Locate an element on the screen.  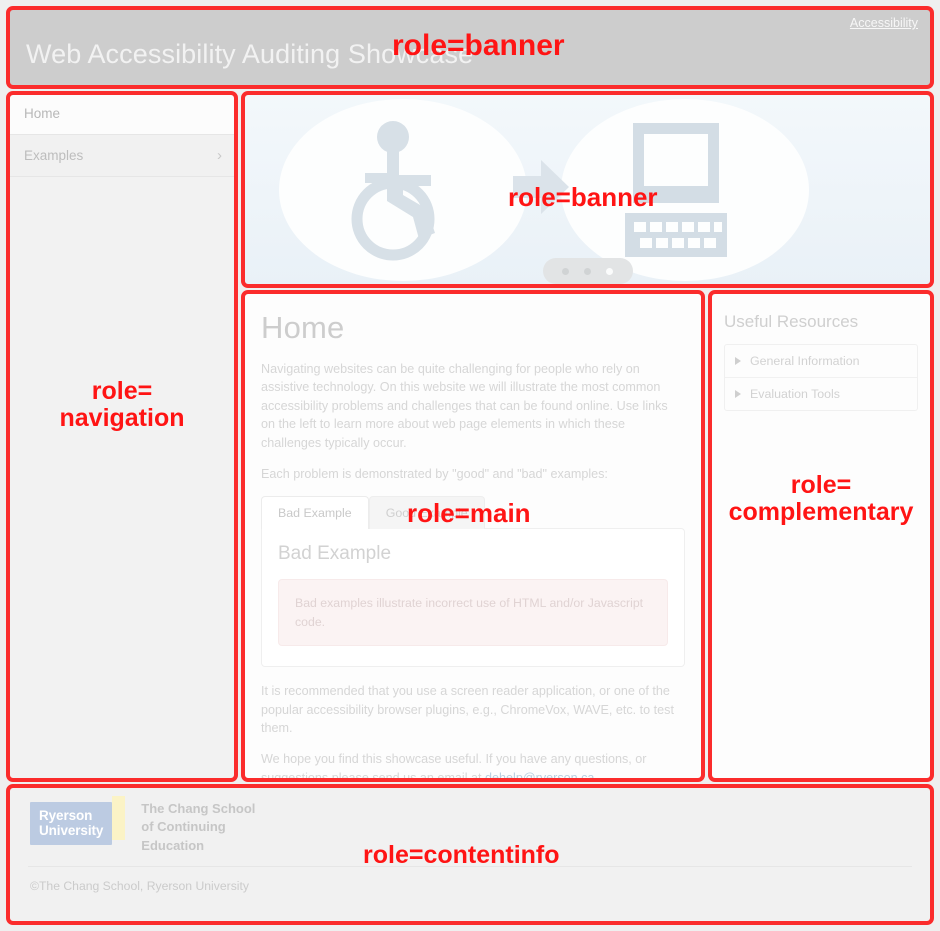
ryerson-university-logo: Ryerson University is located at coordinates (71, 824).